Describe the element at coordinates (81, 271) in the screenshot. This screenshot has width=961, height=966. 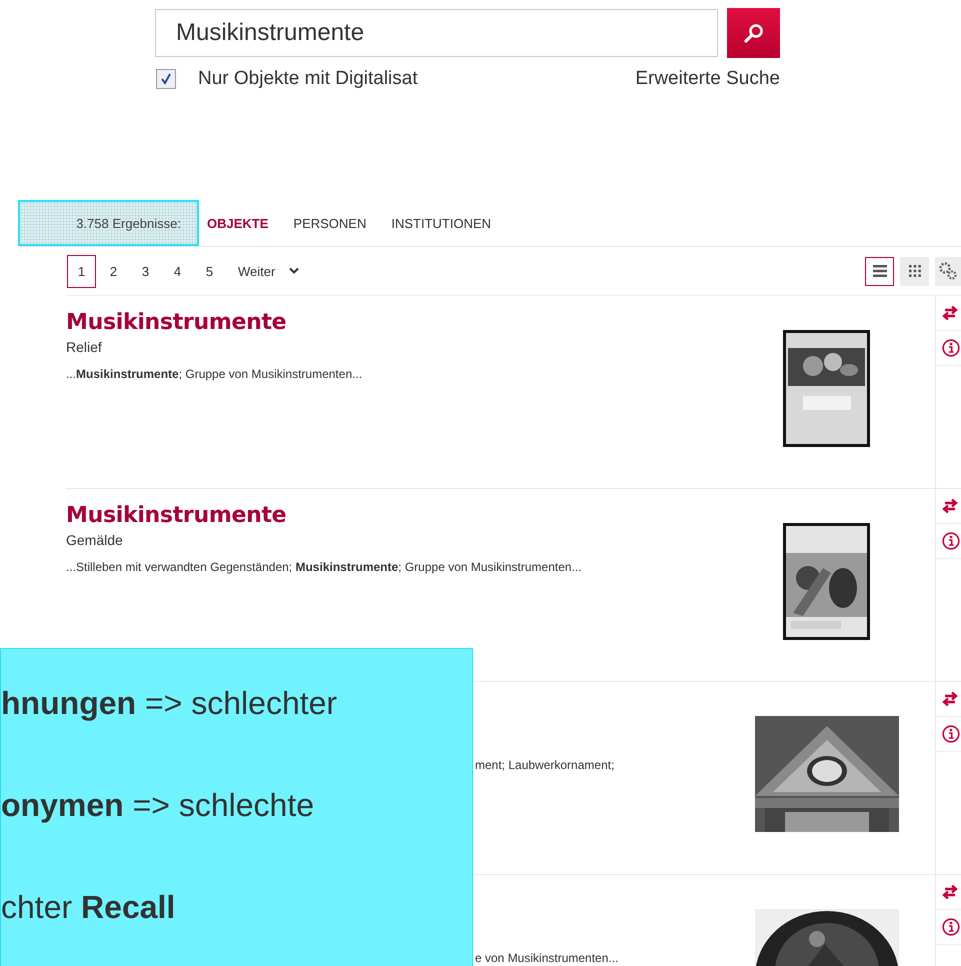
I see `page-link: 1` at that location.